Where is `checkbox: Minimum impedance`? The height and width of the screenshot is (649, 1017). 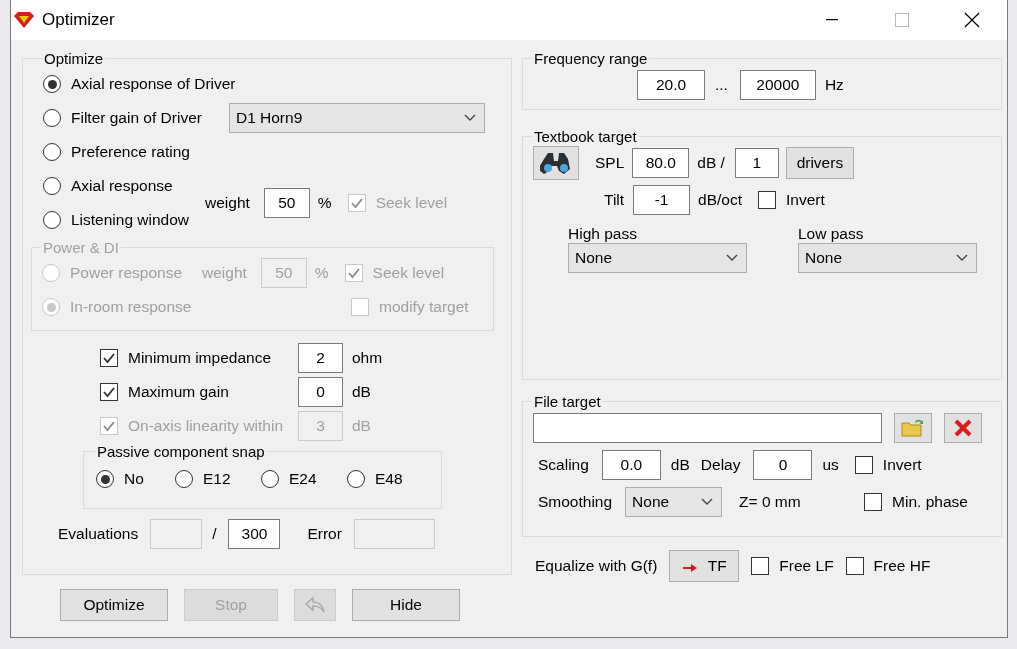
checkbox: Minimum impedance is located at coordinates (199, 358).